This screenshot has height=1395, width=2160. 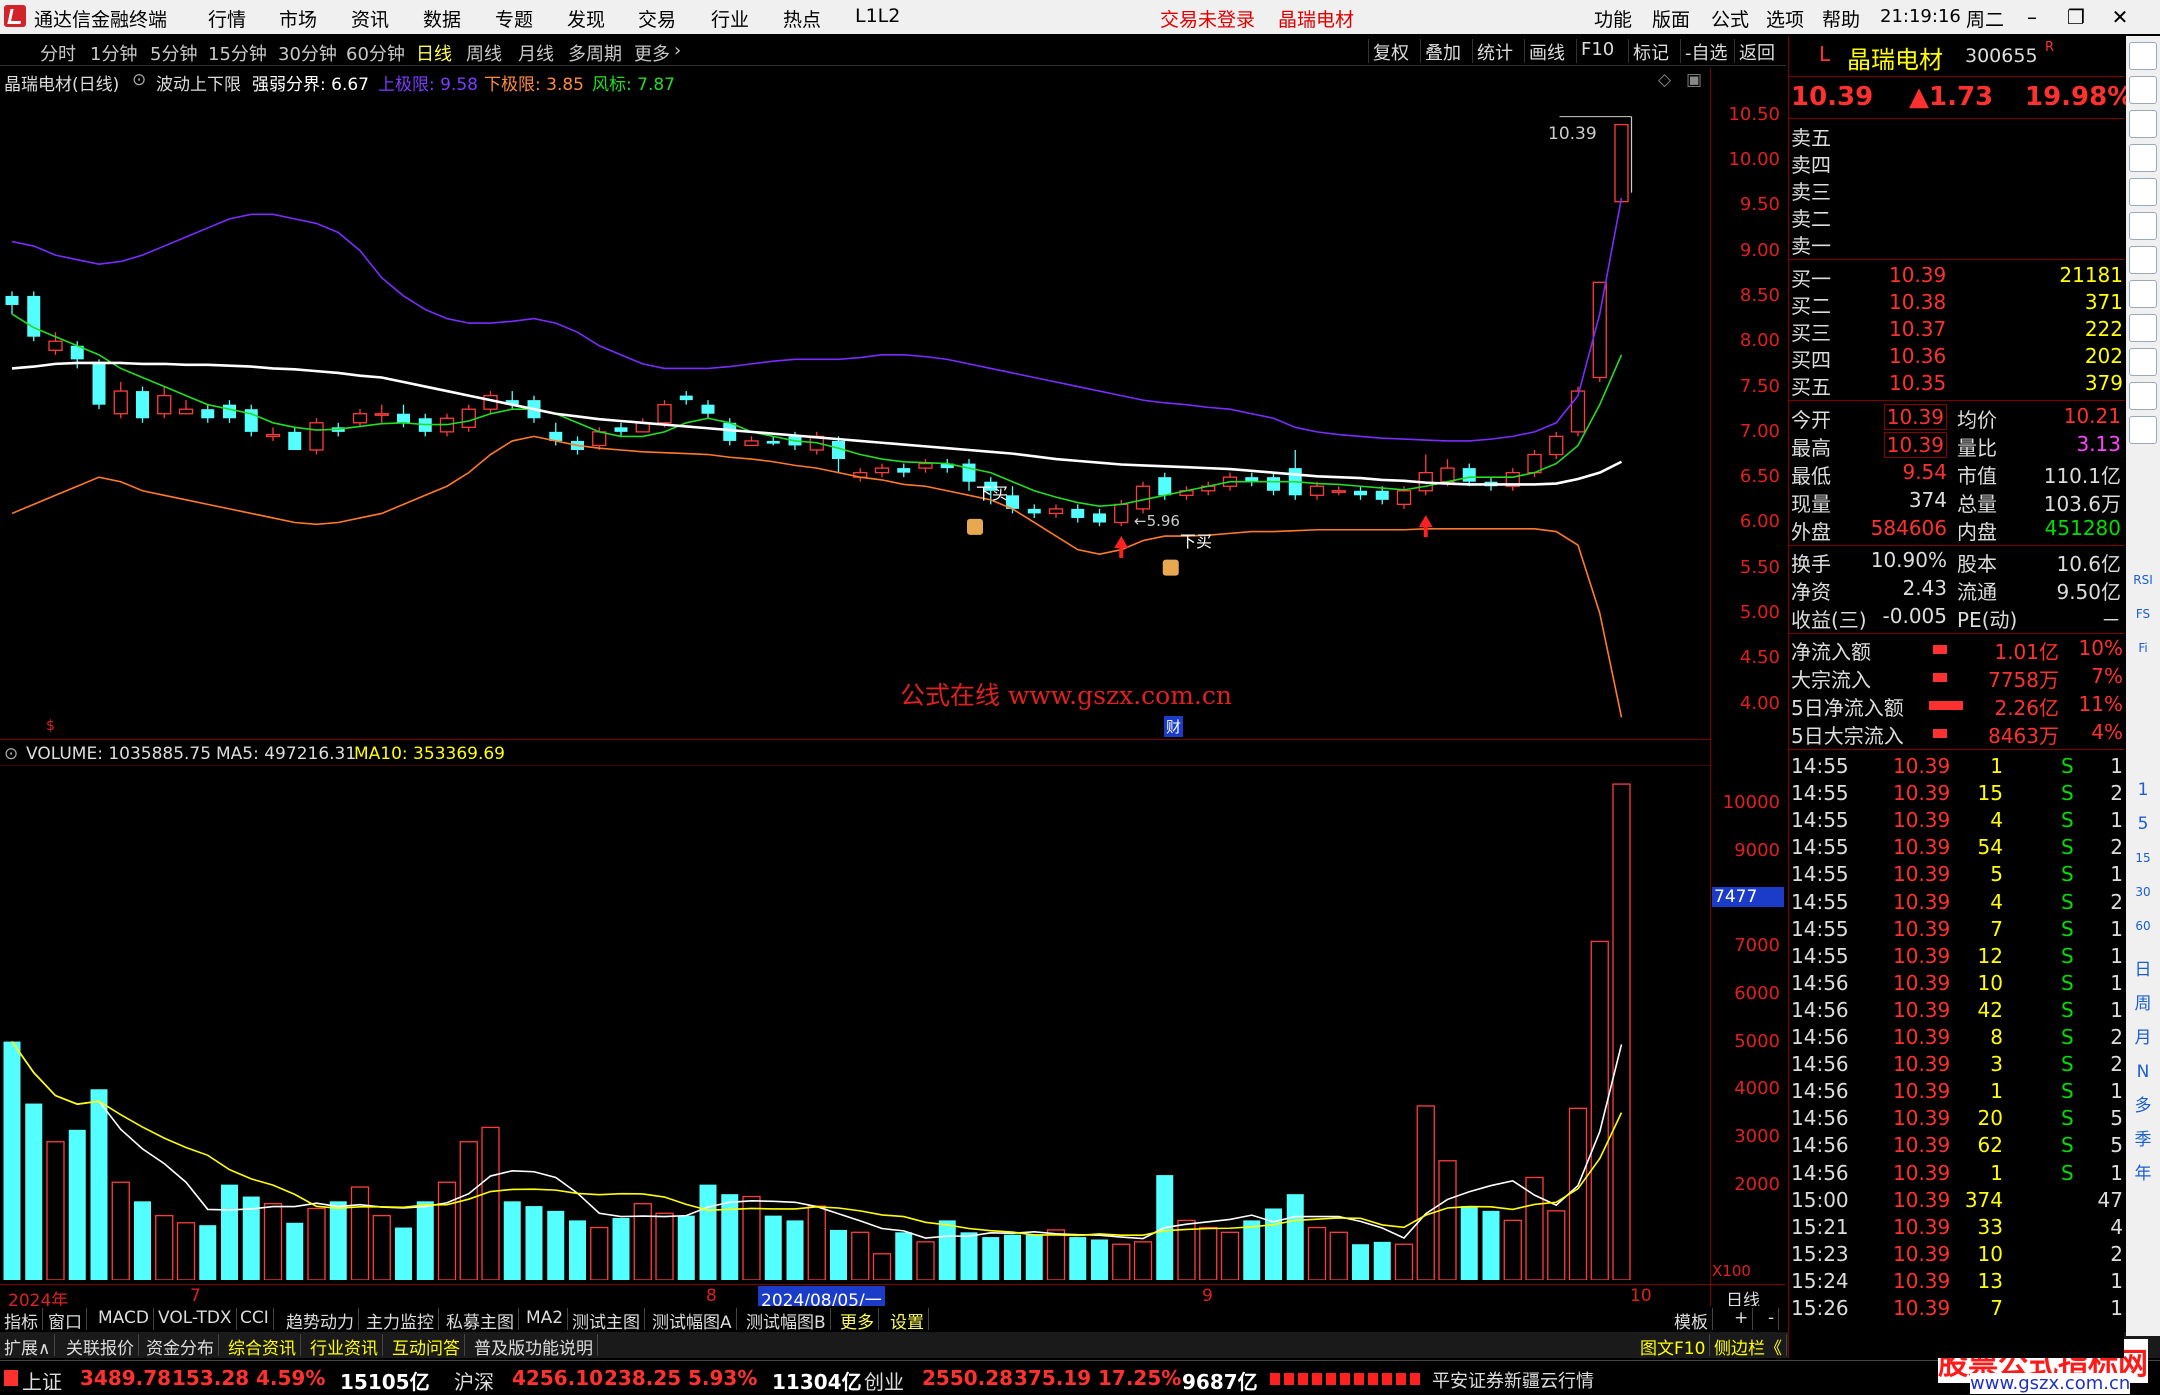 I want to click on tick-row: 15:00 10.39 374 47, so click(x=1957, y=1201).